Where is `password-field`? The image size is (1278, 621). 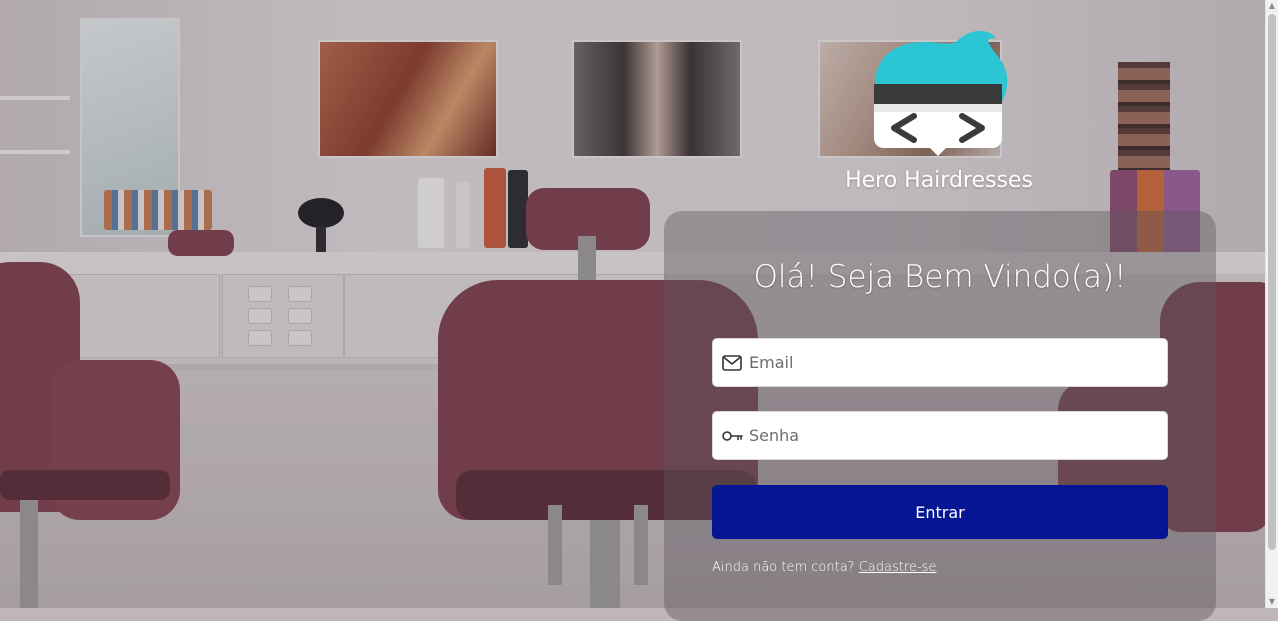
password-field is located at coordinates (940, 435).